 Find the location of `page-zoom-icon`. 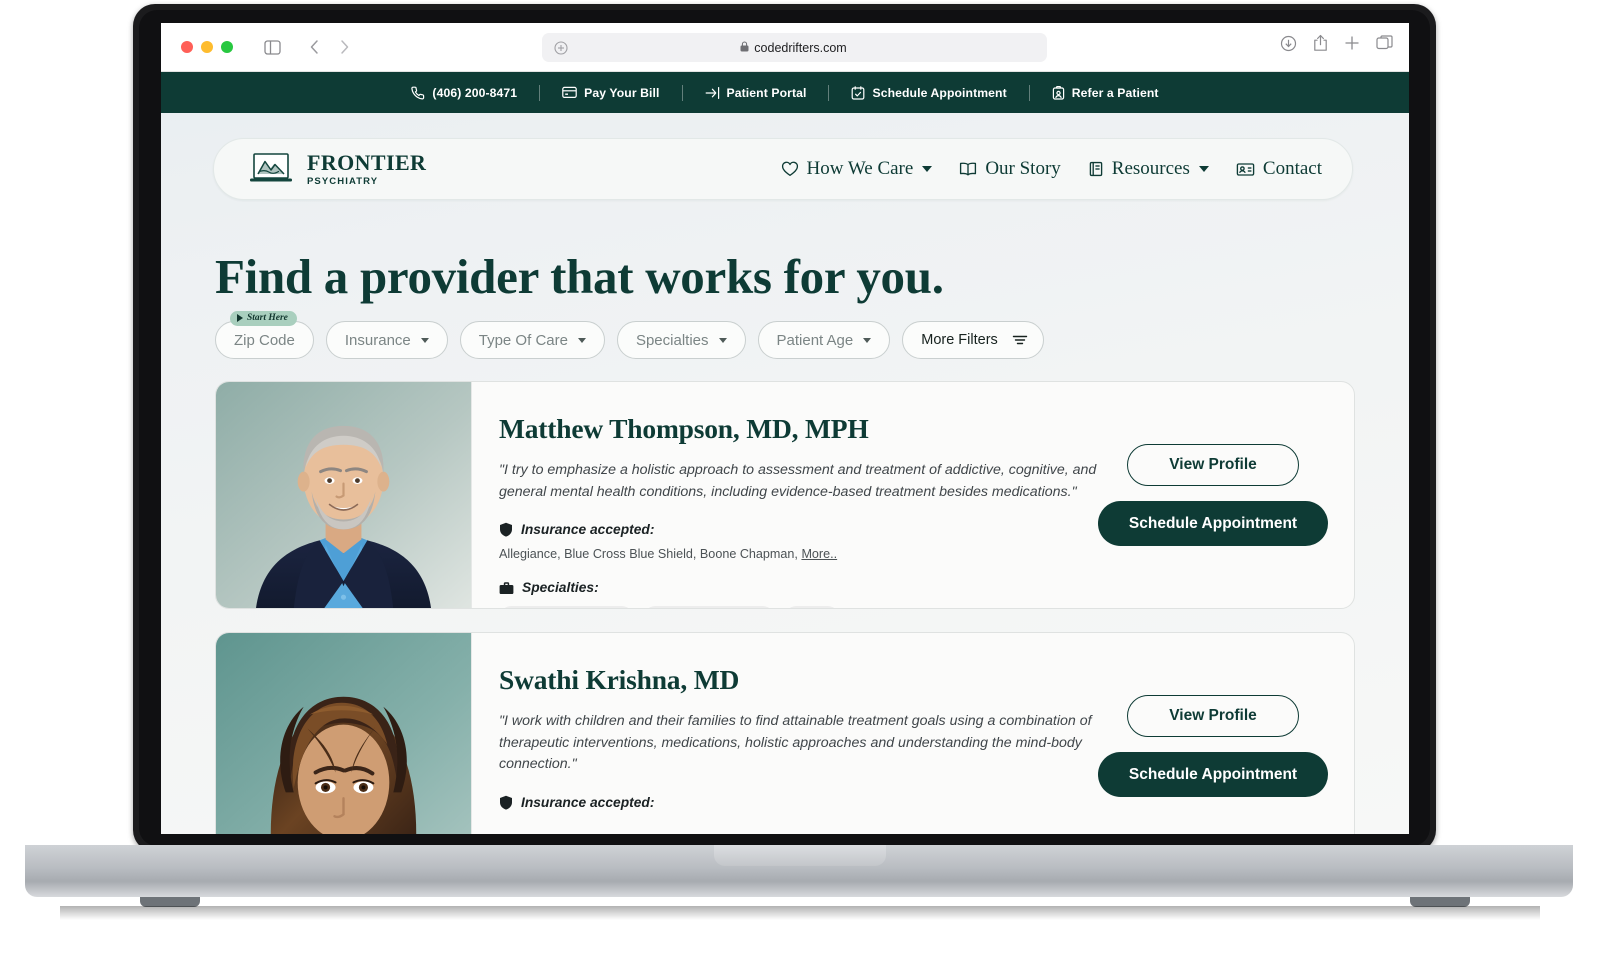

page-zoom-icon is located at coordinates (561, 47).